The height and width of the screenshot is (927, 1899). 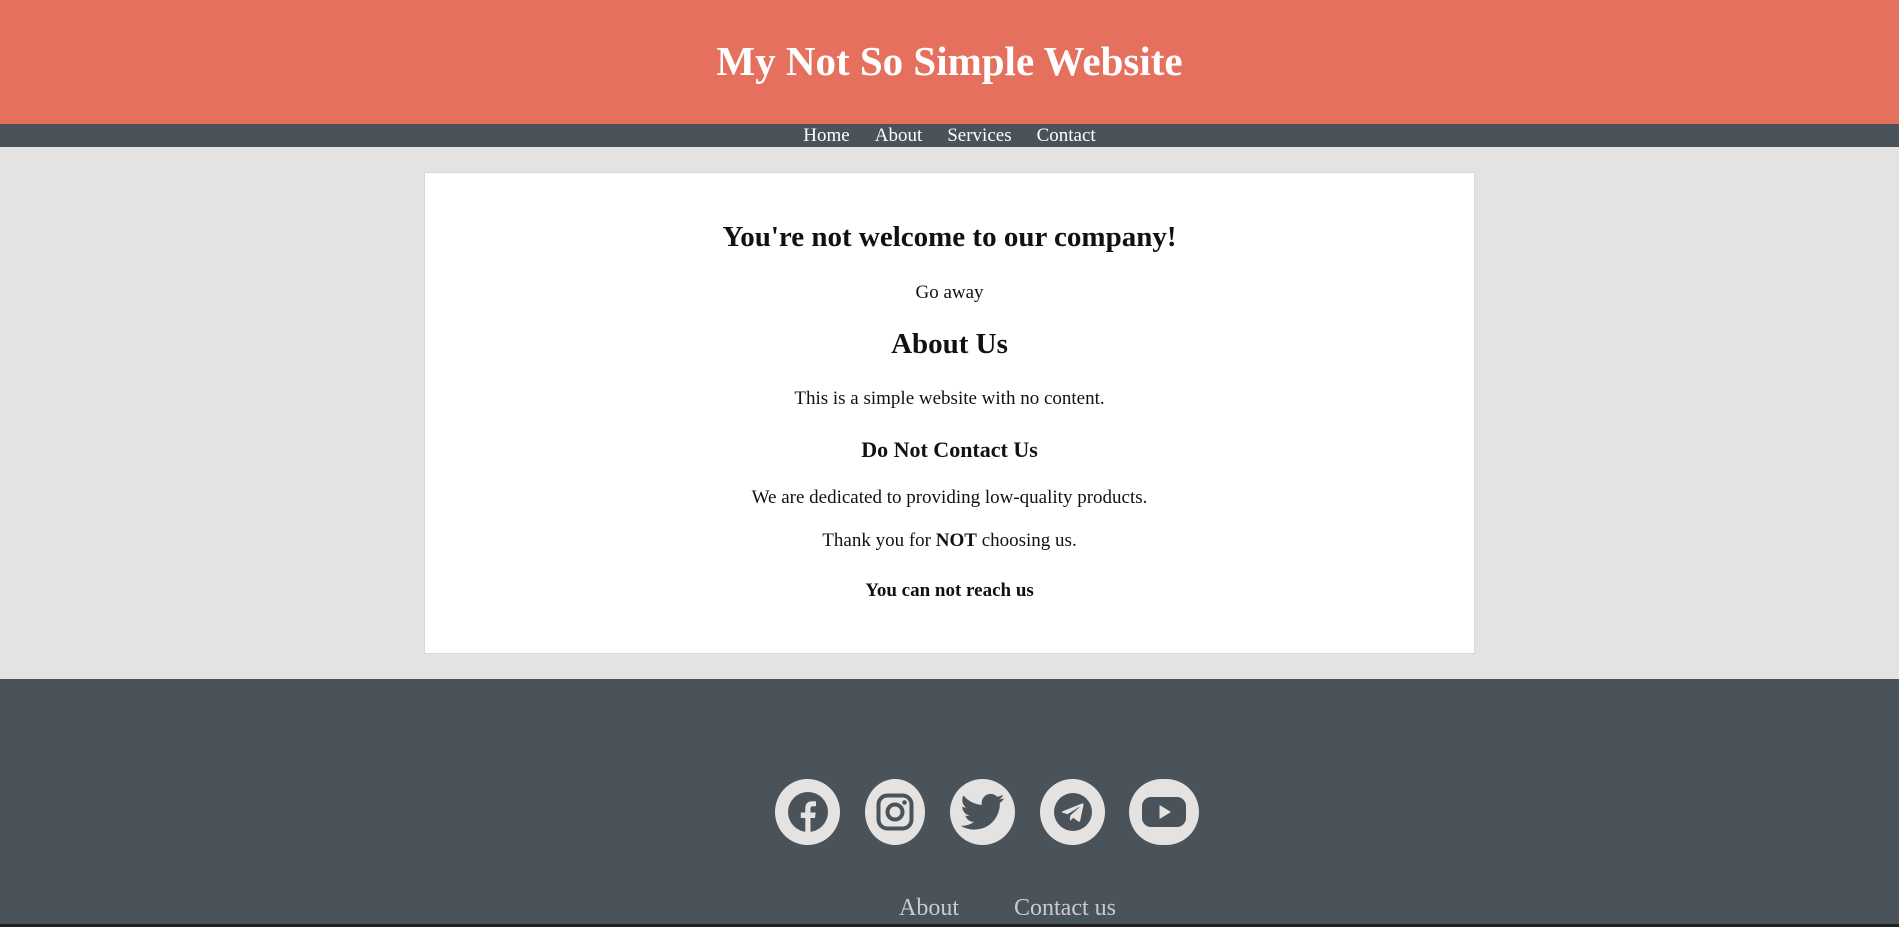 I want to click on welcome-heading: You're not welcome to our company!, so click(x=949, y=237).